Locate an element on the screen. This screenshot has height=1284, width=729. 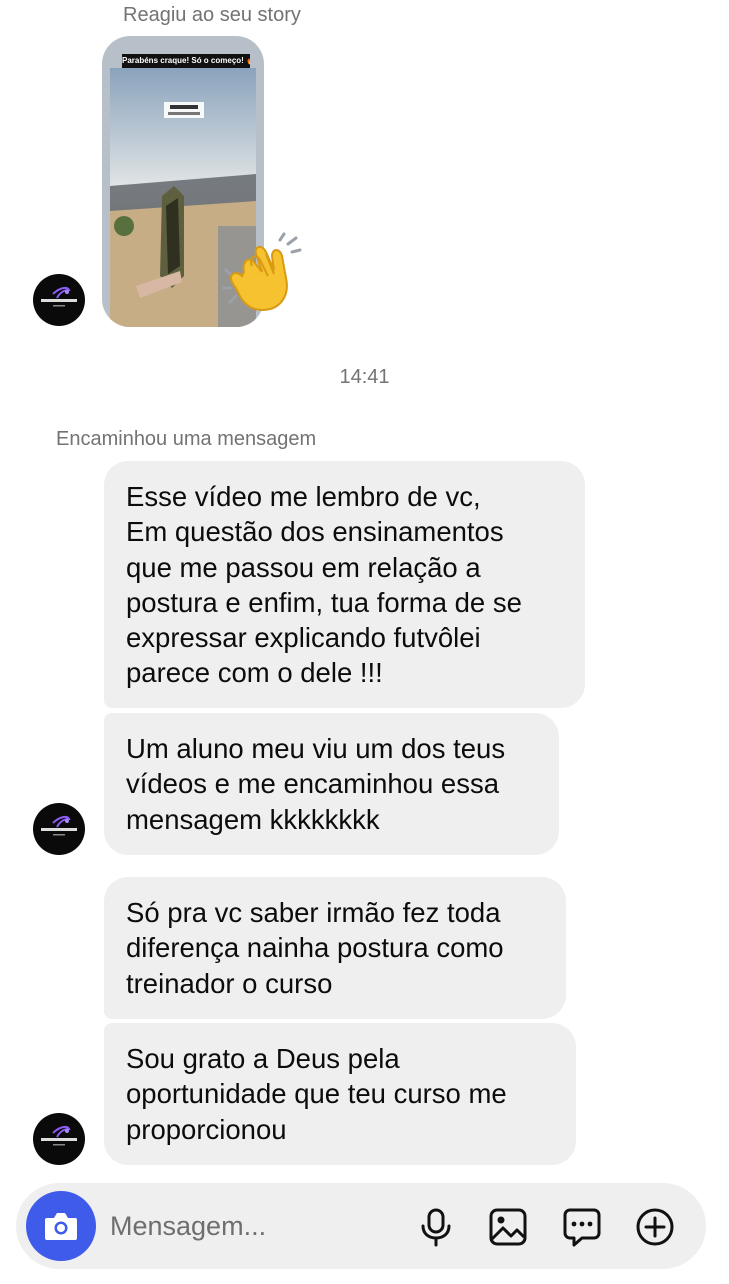
timestamp: 14:41 is located at coordinates (364, 377).